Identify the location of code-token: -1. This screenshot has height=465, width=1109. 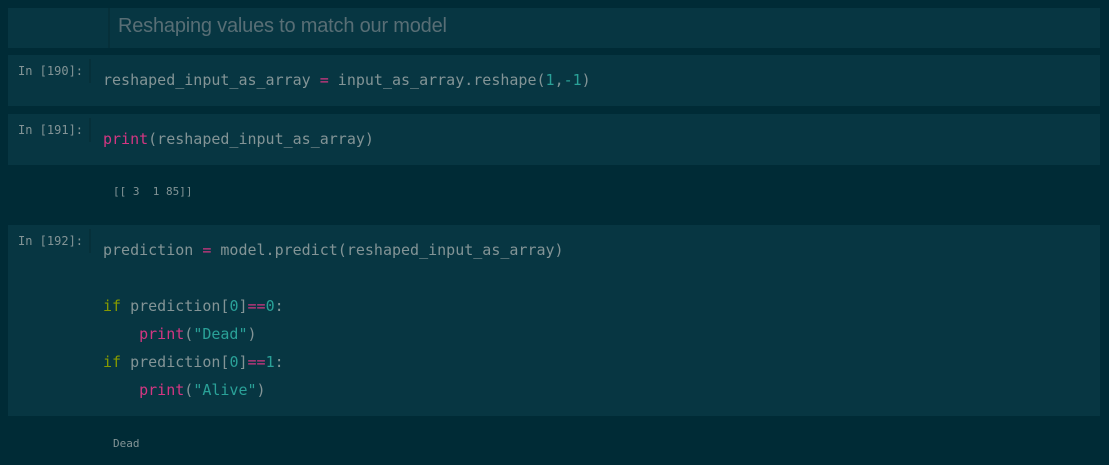
(572, 80).